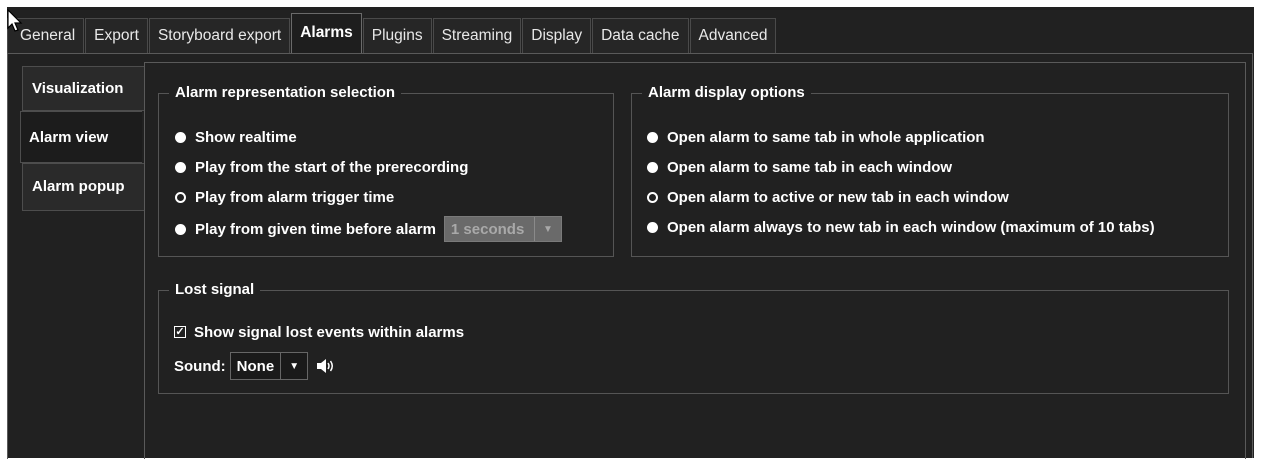 The image size is (1261, 459). Describe the element at coordinates (81, 137) in the screenshot. I see `side-tab-alarm-view: Alarm view` at that location.